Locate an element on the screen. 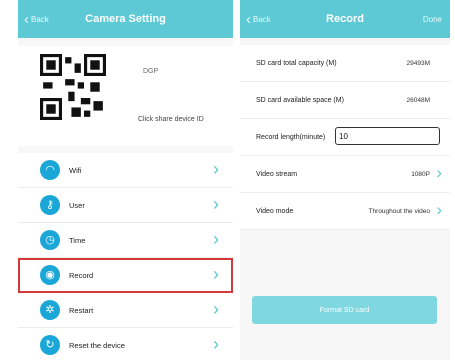 The width and height of the screenshot is (455, 360). sd-total-capacity-row: SD card total capacity (M) 29493M is located at coordinates (345, 63).